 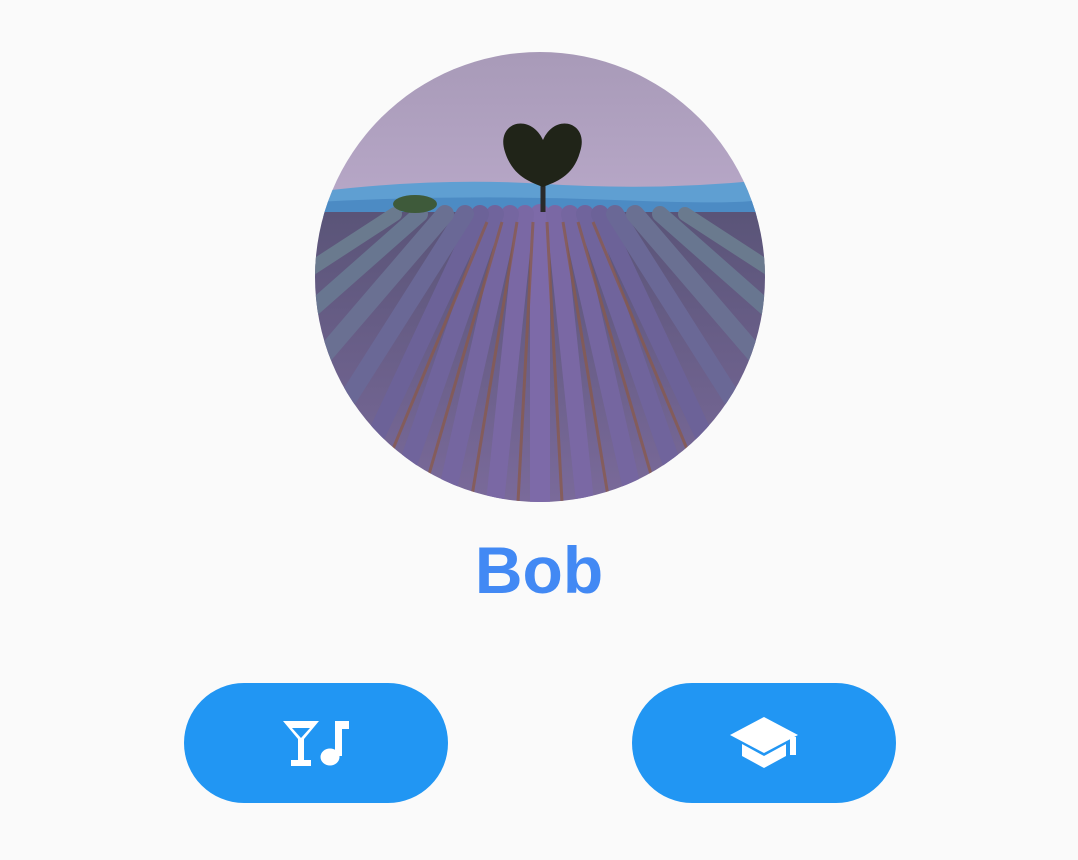 I want to click on nightlife-icon, so click(x=316, y=743).